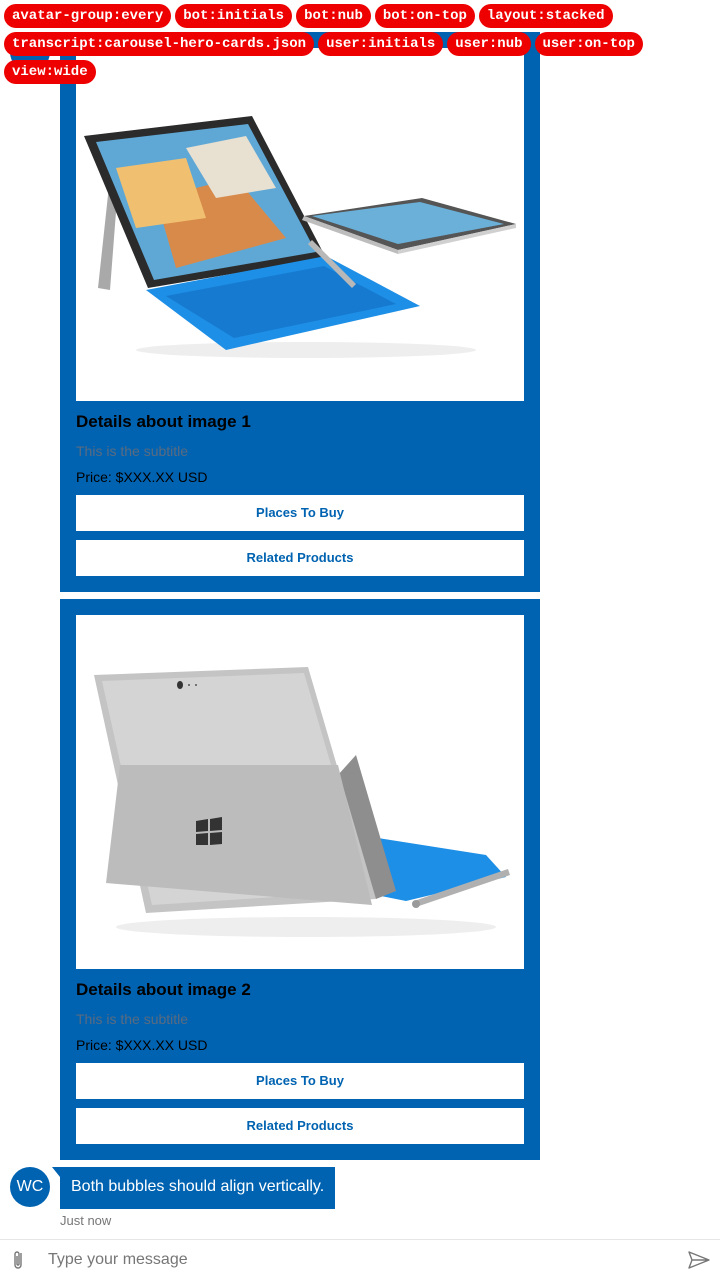 The height and width of the screenshot is (1281, 720). Describe the element at coordinates (424, 16) in the screenshot. I see `tag-chip: bot:on-top` at that location.